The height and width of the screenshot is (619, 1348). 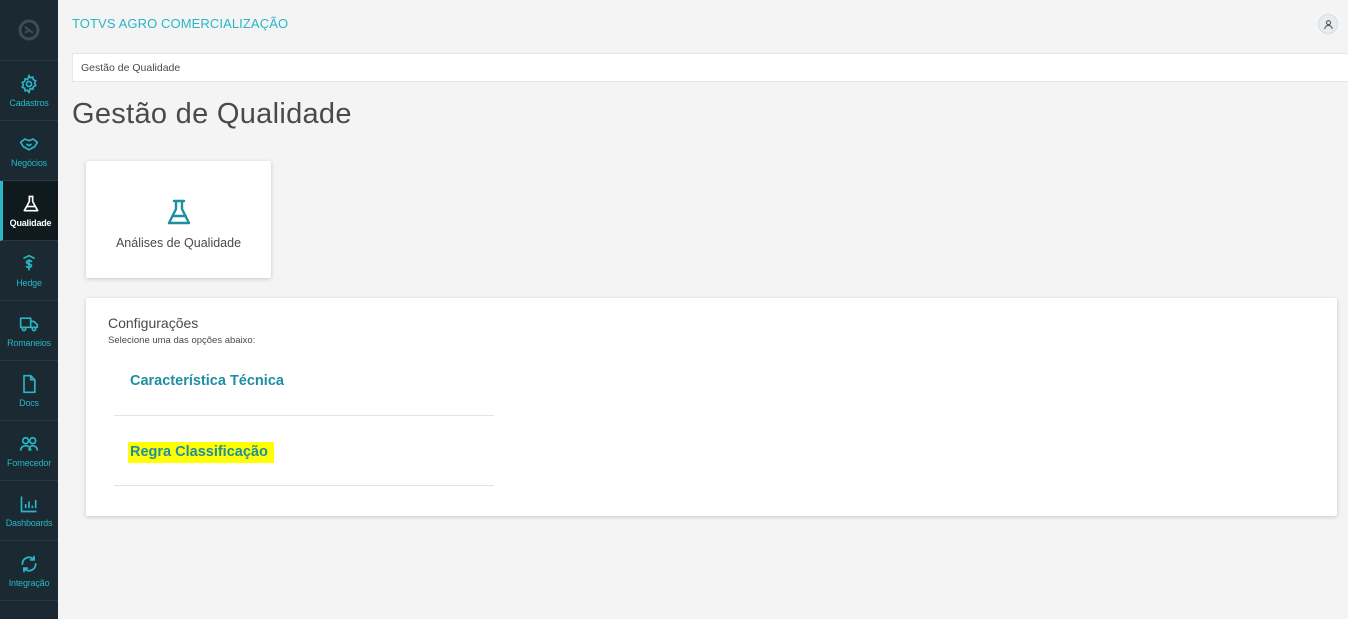 I want to click on config-option: Regra Classificação, so click(x=304, y=451).